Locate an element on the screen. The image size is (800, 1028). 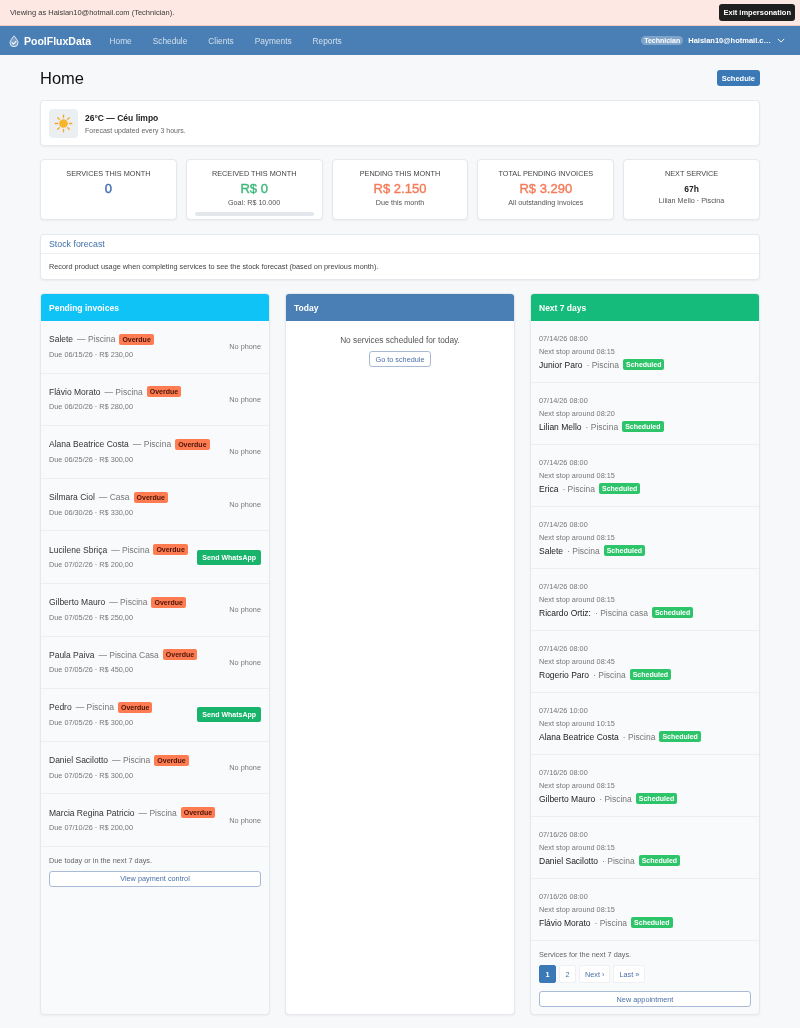
client-name: Marcia Regina Patricio is located at coordinates (92, 812).